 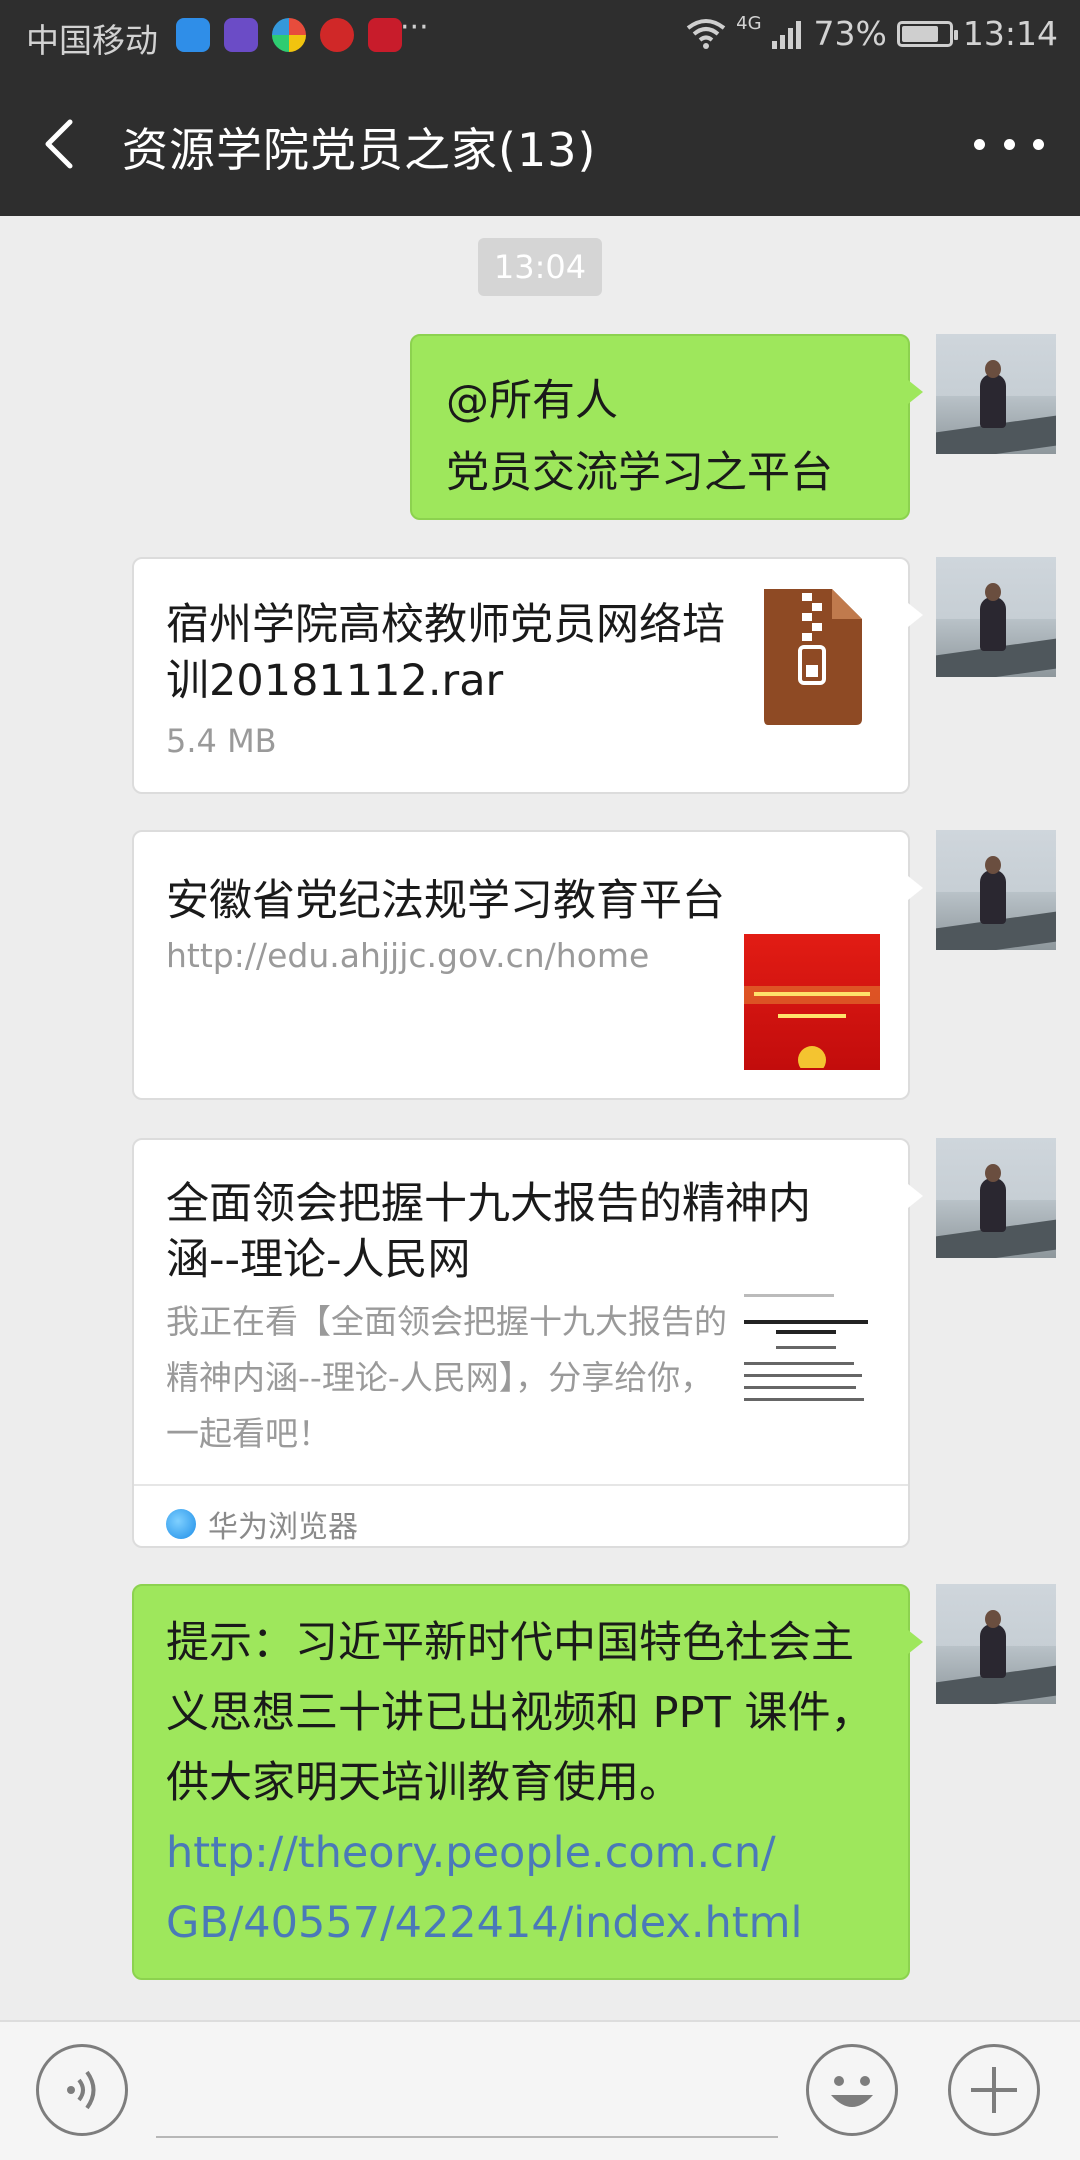 I want to click on carrier-label: 中国移动, so click(x=92, y=40).